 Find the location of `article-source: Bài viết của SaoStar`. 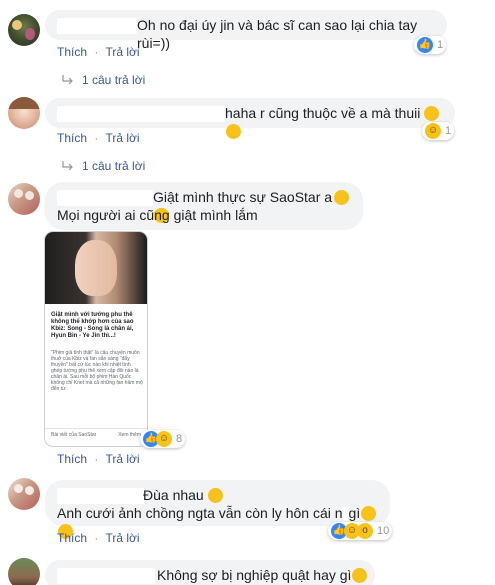

article-source: Bài viết của SaoStar is located at coordinates (73, 435).